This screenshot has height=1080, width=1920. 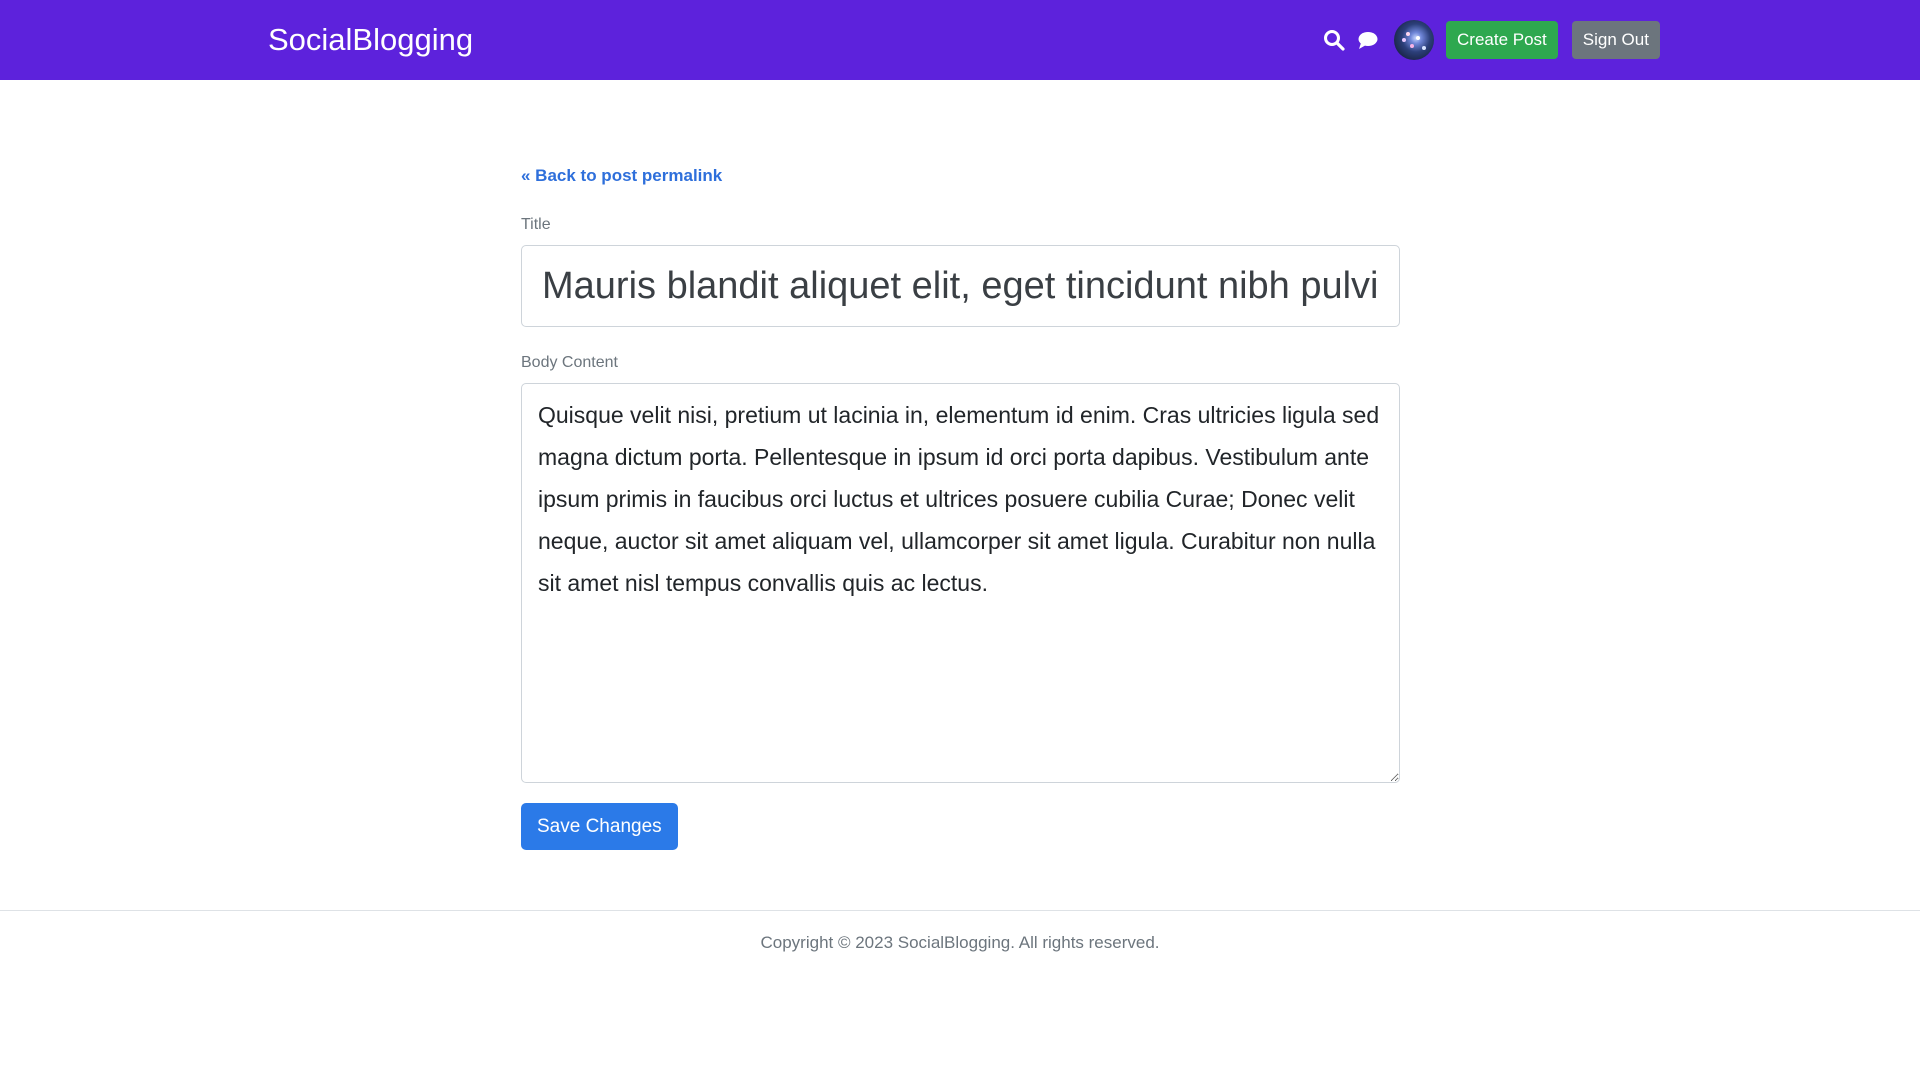 What do you see at coordinates (370, 40) in the screenshot?
I see `brand-logo-link: SocialBlogging` at bounding box center [370, 40].